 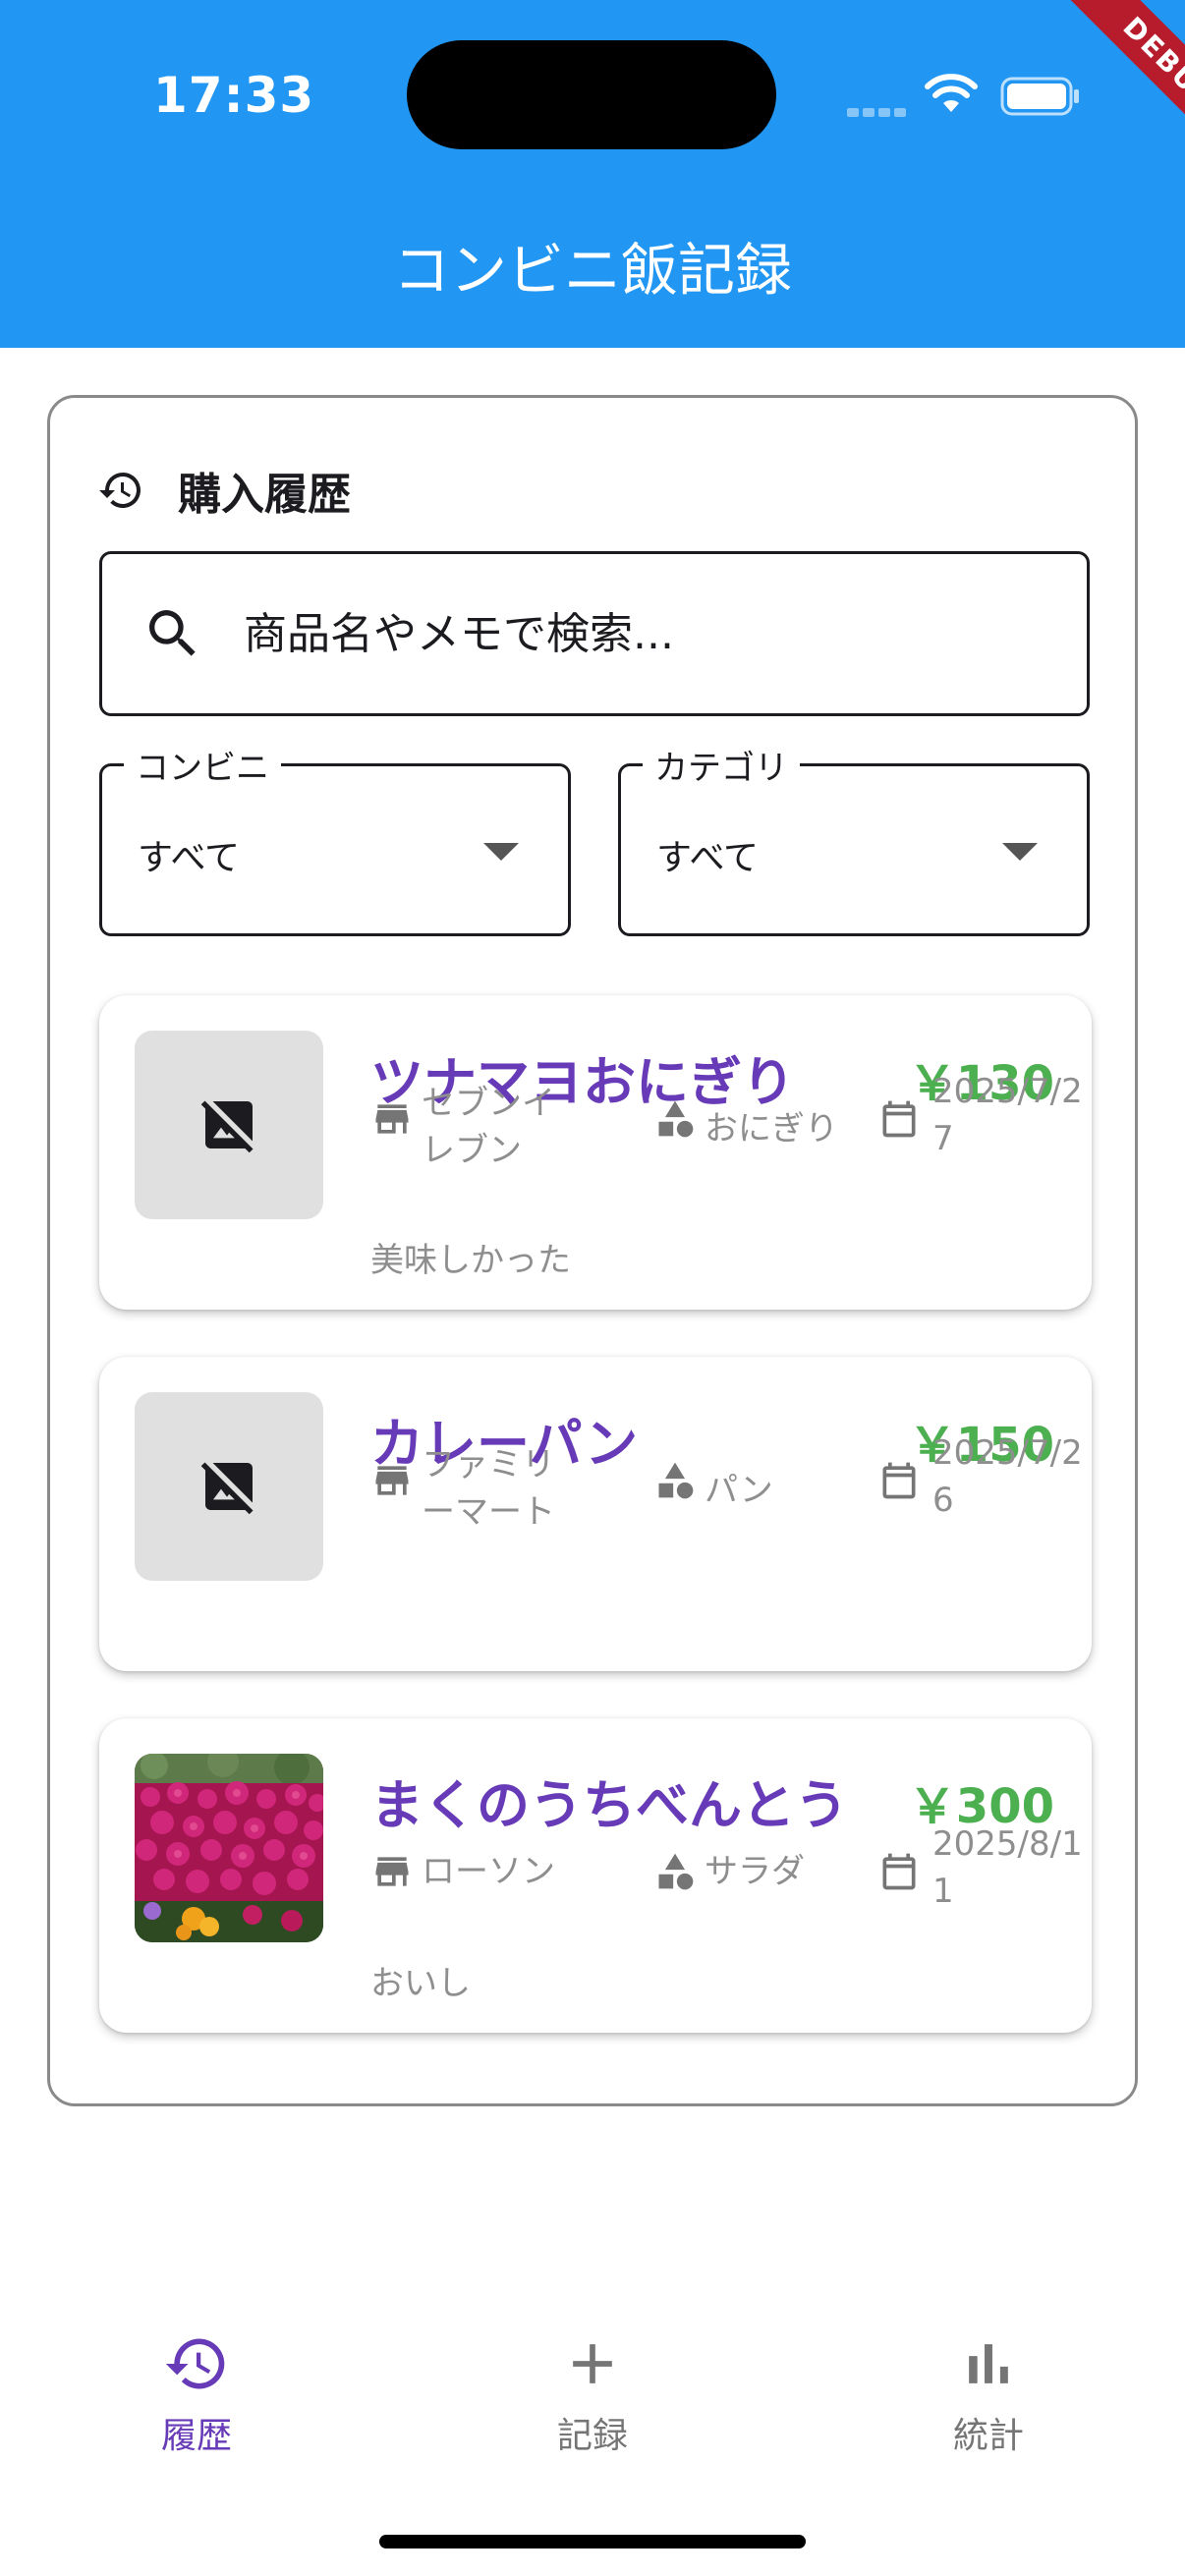 I want to click on add-icon, so click(x=592, y=2363).